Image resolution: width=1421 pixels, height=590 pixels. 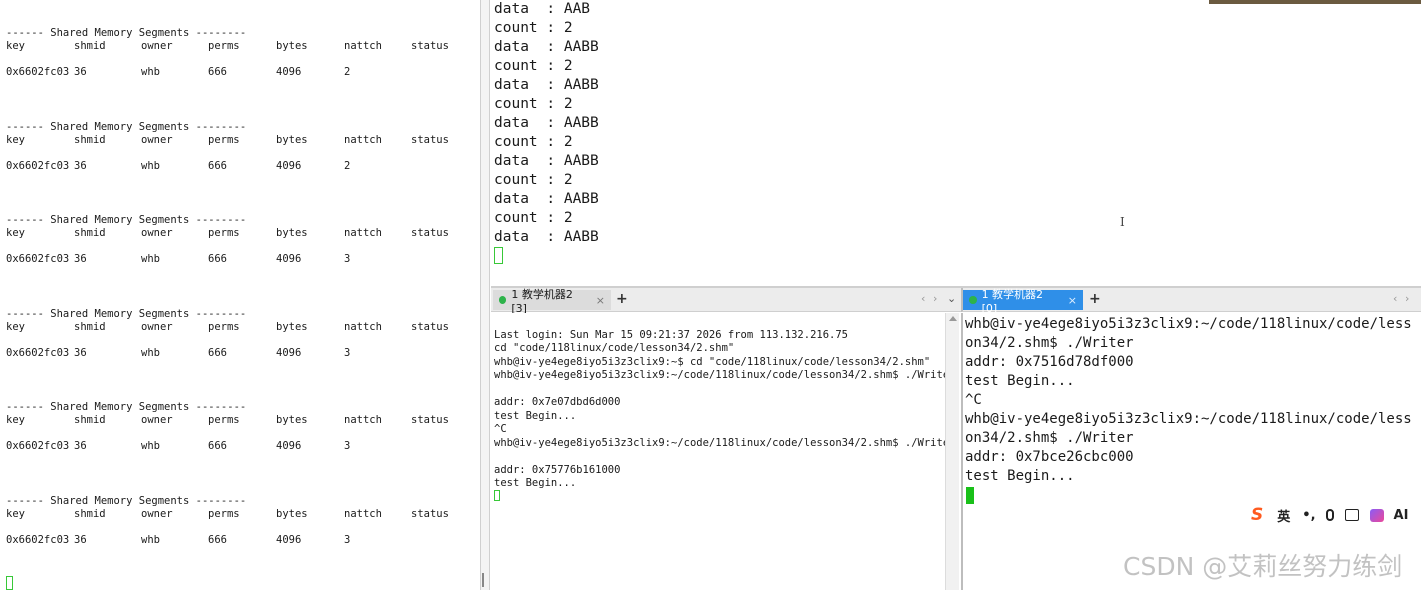 I want to click on microphone-icon, so click(x=1329, y=515).